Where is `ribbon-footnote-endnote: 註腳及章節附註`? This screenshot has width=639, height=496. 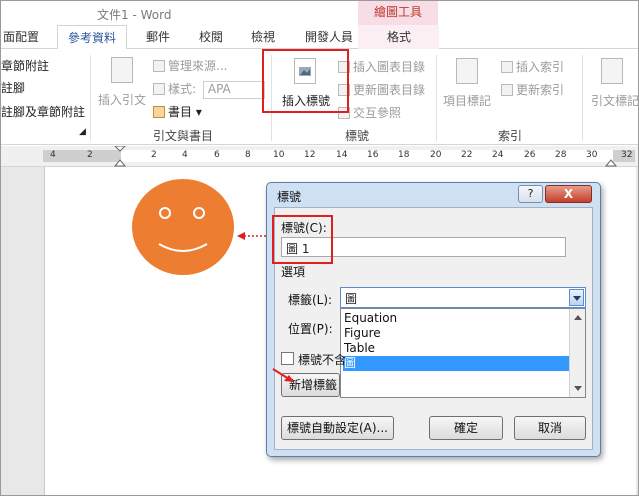
ribbon-footnote-endnote: 註腳及章節附註 is located at coordinates (43, 111).